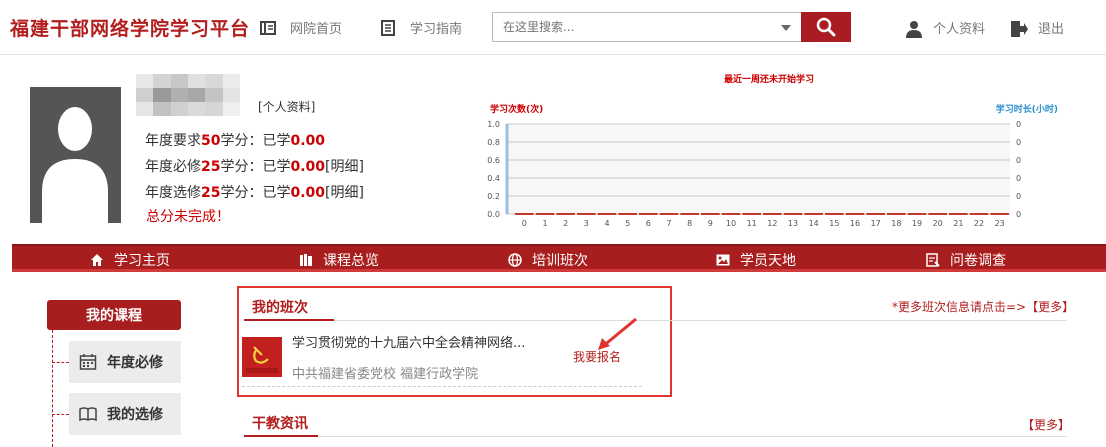 The height and width of the screenshot is (447, 1106). Describe the element at coordinates (280, 423) in the screenshot. I see `news-title: 干教资讯` at that location.